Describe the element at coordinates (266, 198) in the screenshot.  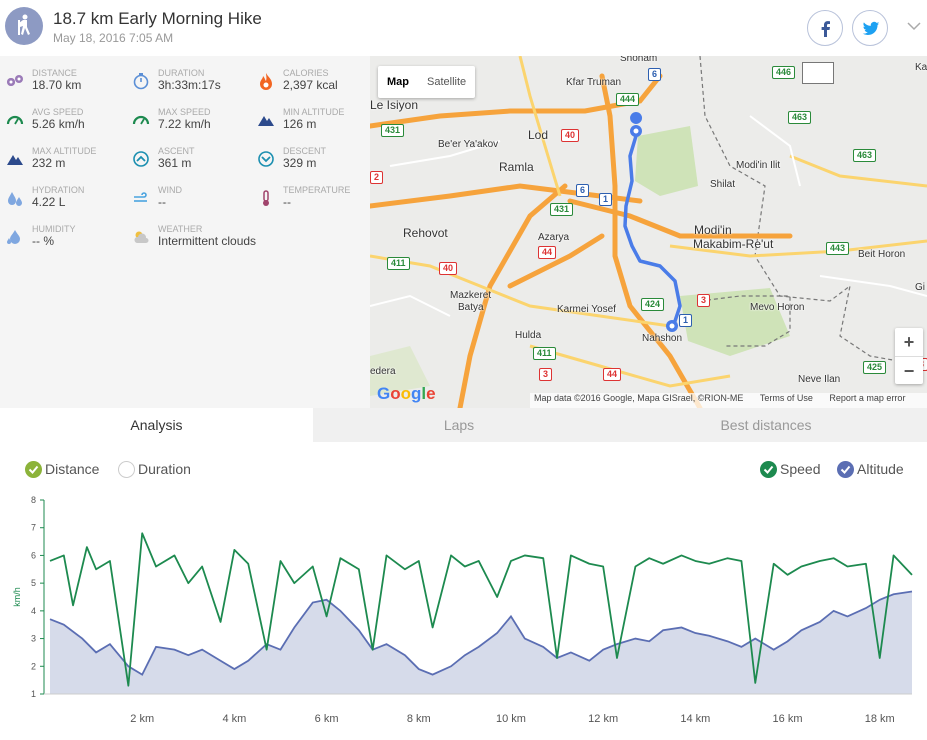
I see `thermometer-icon` at that location.